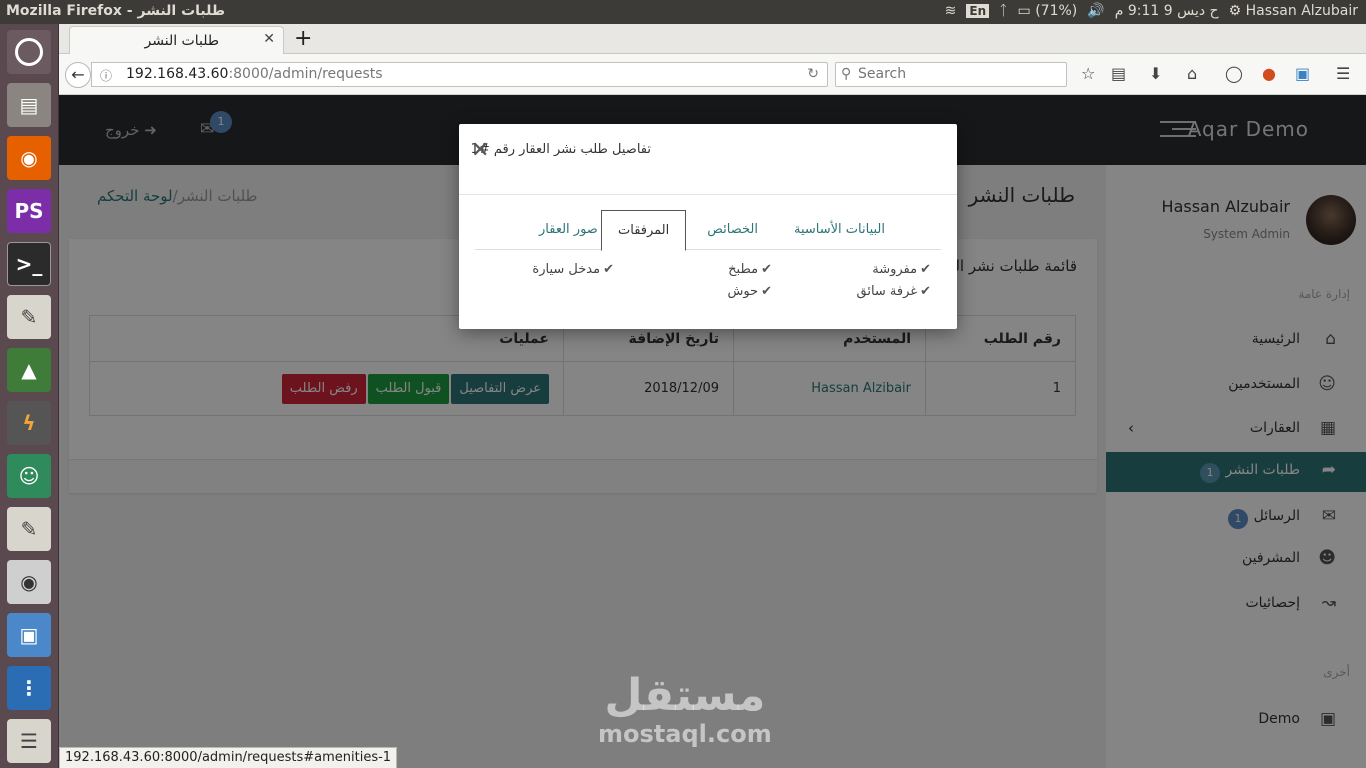  I want to click on tab-features: الخصائص, so click(732, 230).